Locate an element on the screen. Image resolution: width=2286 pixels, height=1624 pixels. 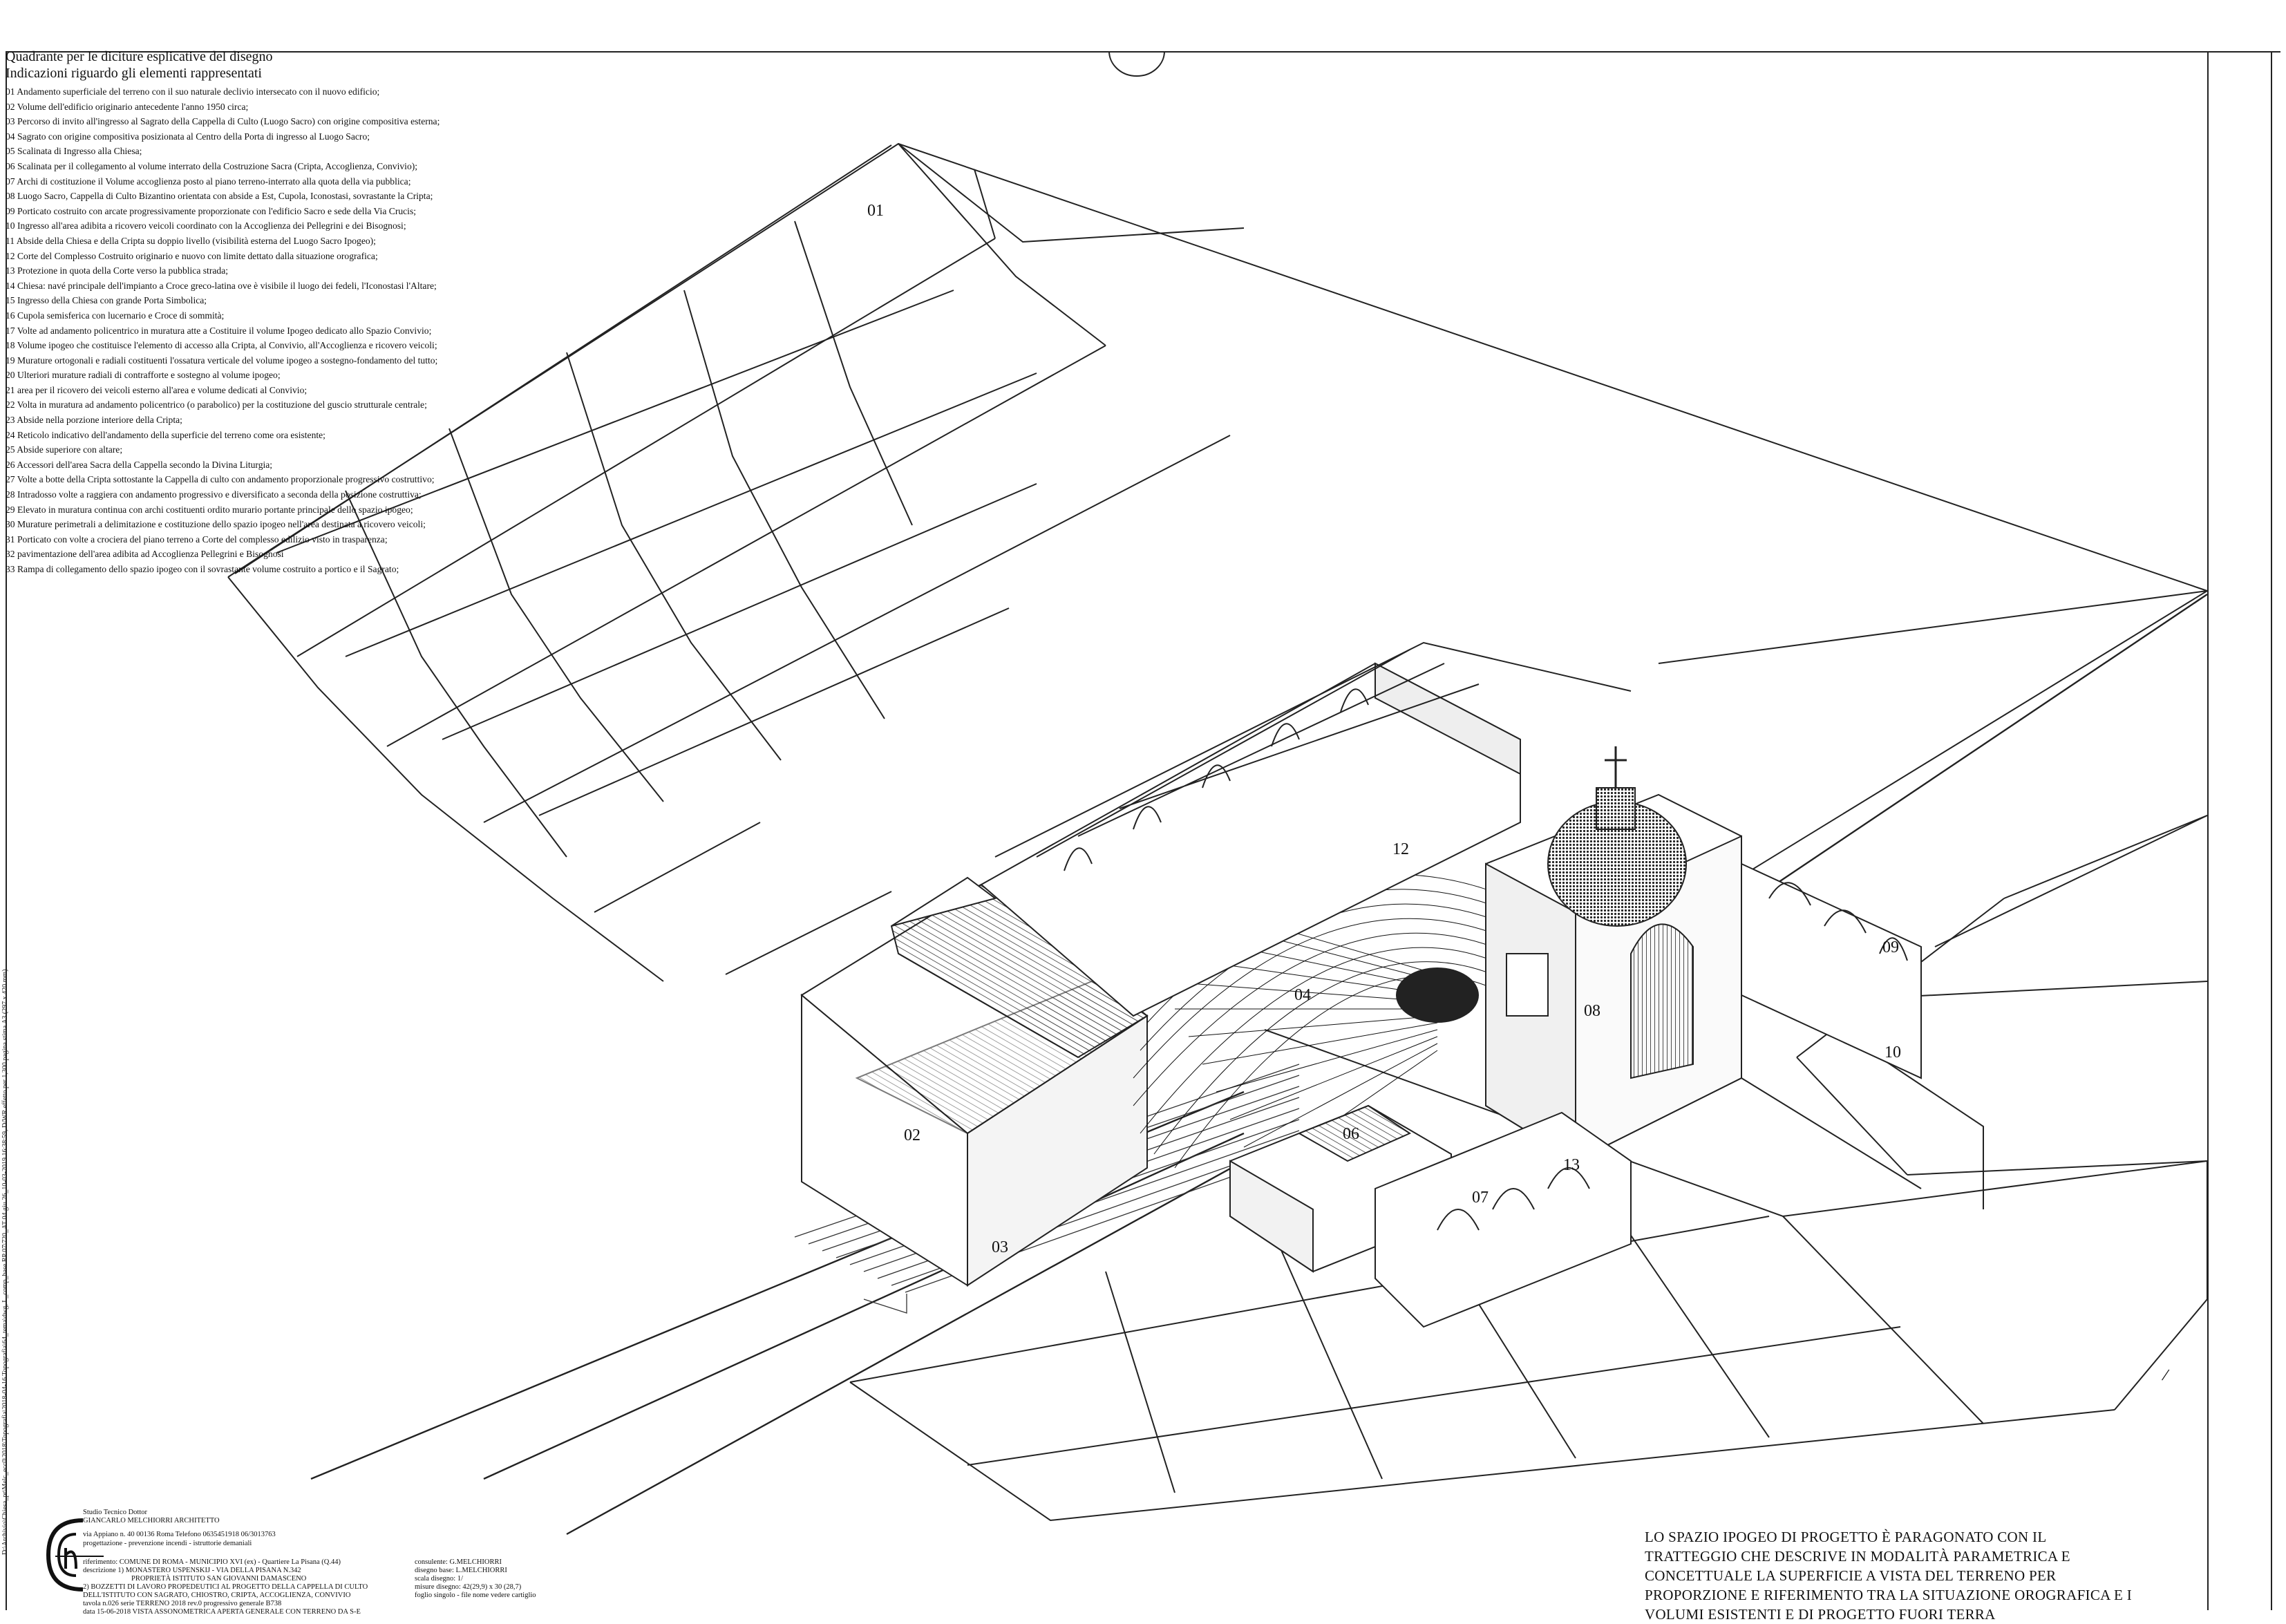
label-01: 01 is located at coordinates (876, 211).